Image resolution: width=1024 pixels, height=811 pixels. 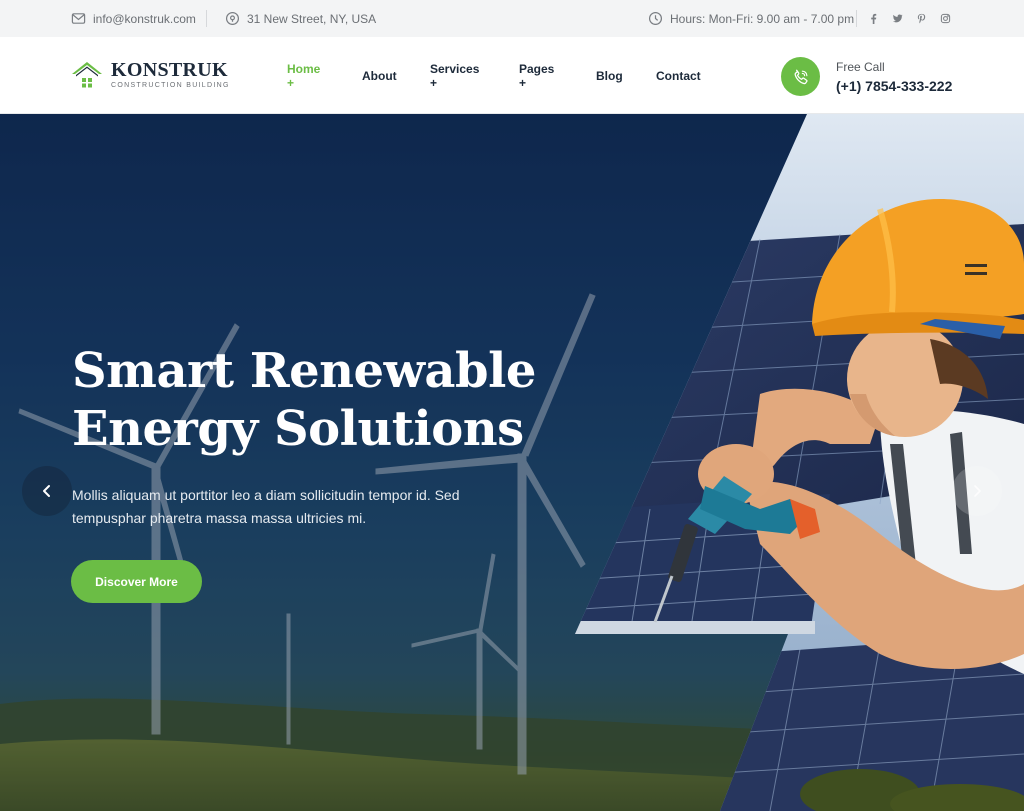 What do you see at coordinates (860, 66) in the screenshot?
I see `call-label: Free Call` at bounding box center [860, 66].